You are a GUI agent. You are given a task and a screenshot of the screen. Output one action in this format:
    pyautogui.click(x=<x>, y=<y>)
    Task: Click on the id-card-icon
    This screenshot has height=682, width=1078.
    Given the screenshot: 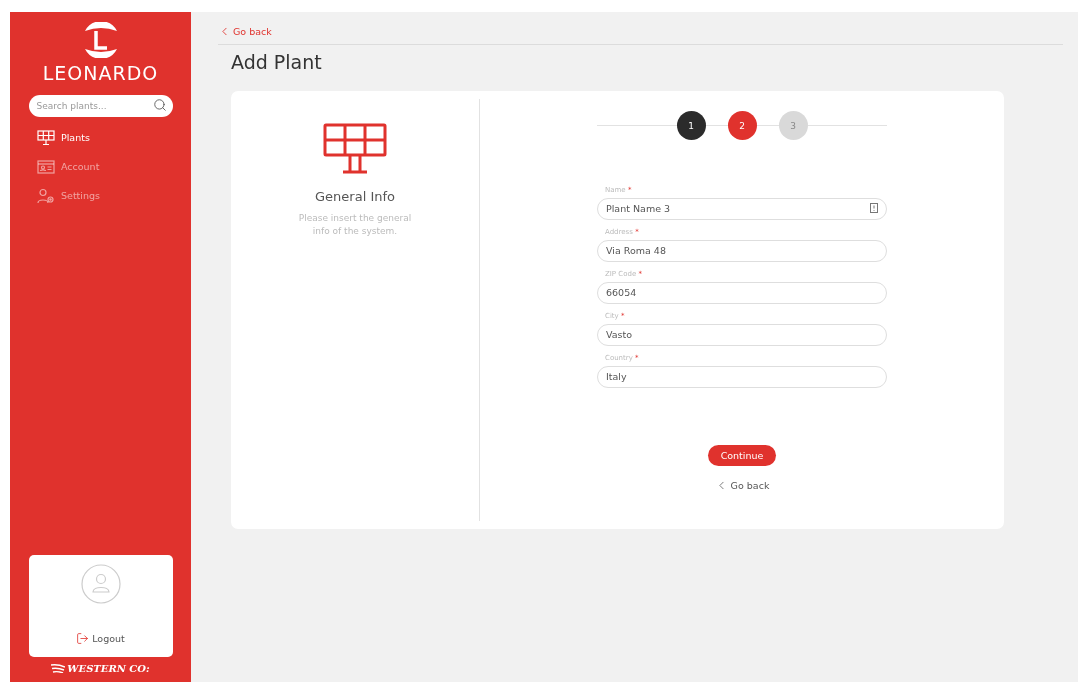 What is the action you would take?
    pyautogui.click(x=46, y=166)
    